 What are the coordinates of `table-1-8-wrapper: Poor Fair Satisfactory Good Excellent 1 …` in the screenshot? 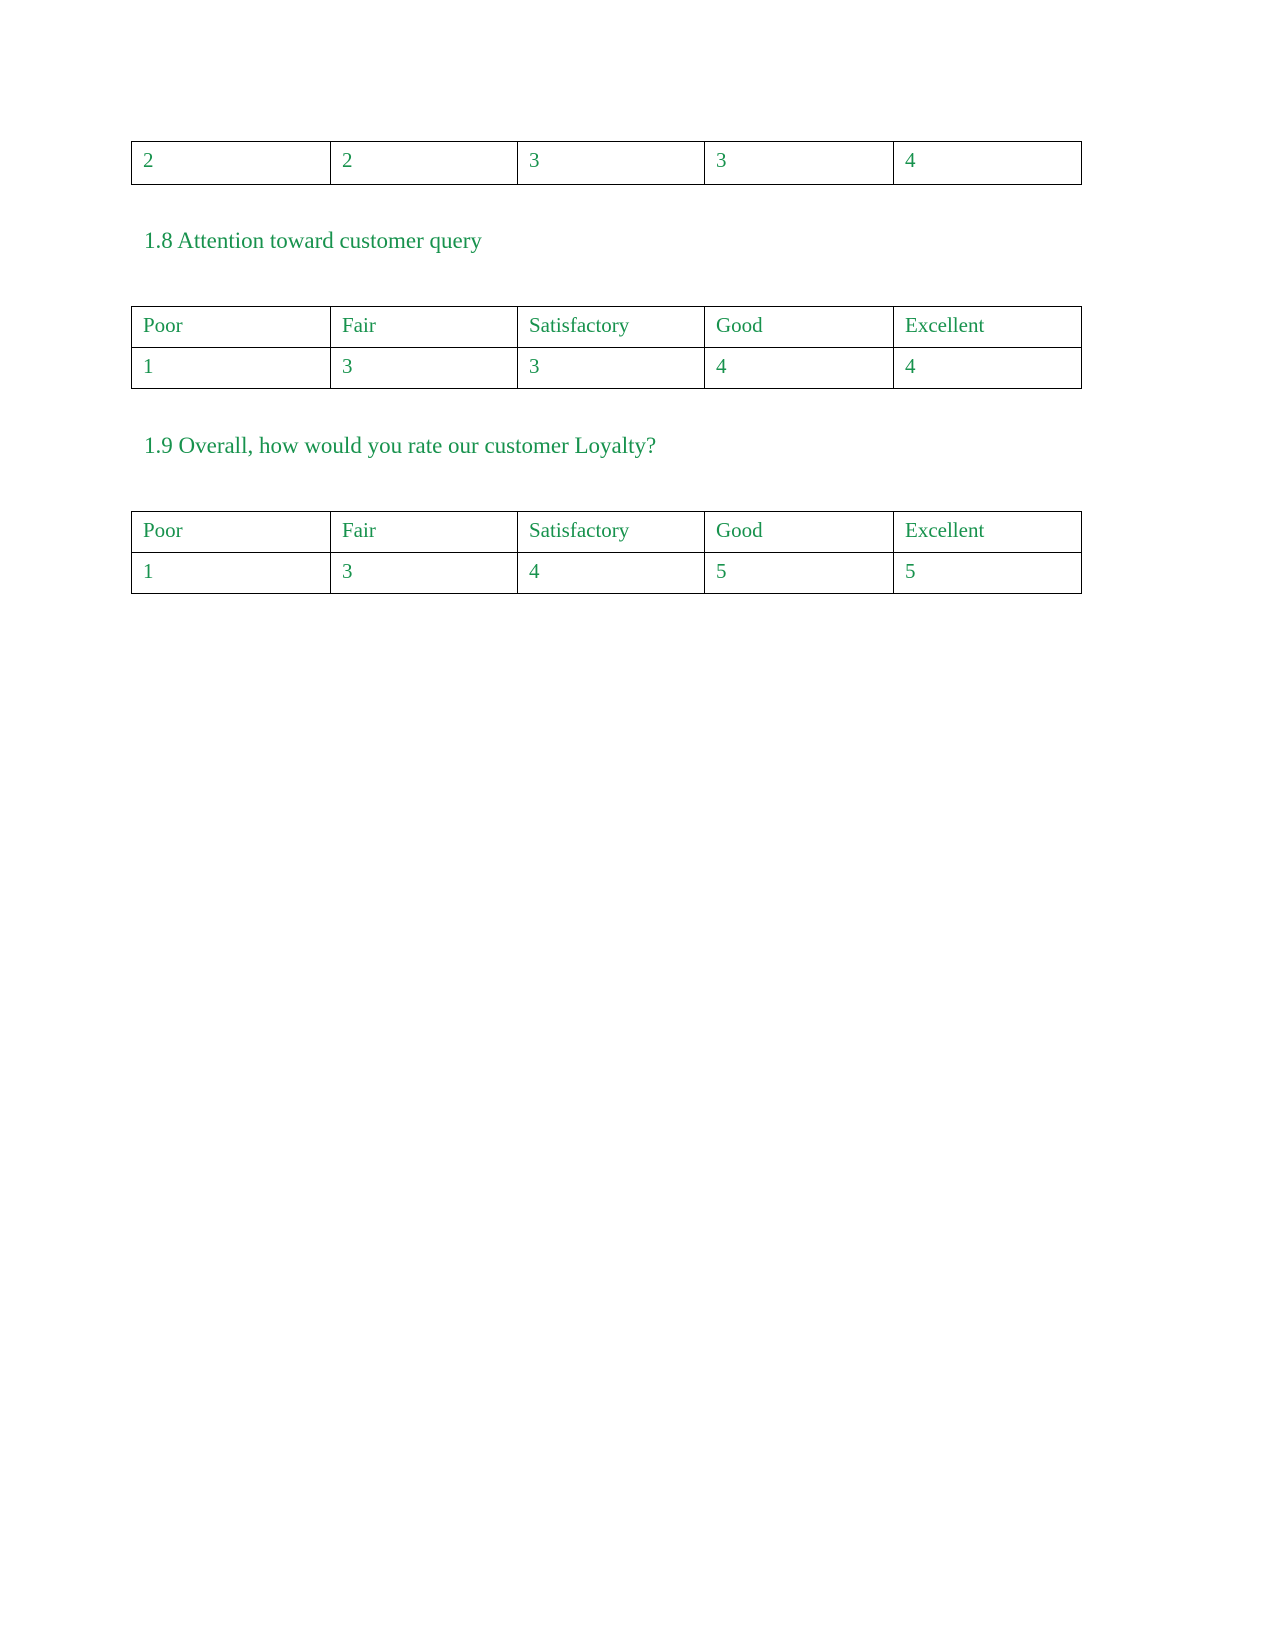 It's located at (606, 347).